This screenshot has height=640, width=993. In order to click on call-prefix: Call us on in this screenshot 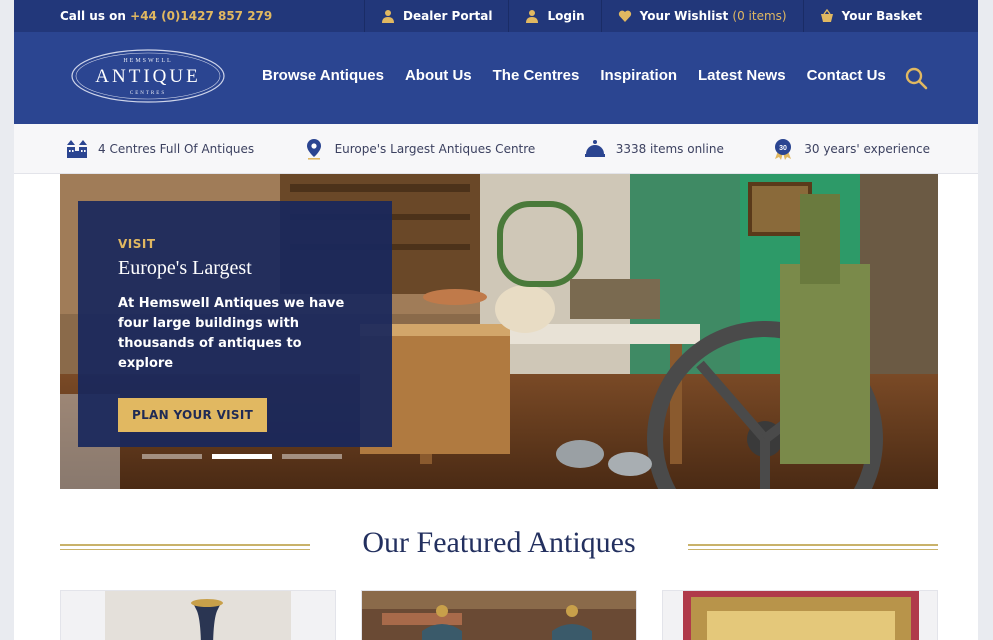, I will do `click(93, 16)`.